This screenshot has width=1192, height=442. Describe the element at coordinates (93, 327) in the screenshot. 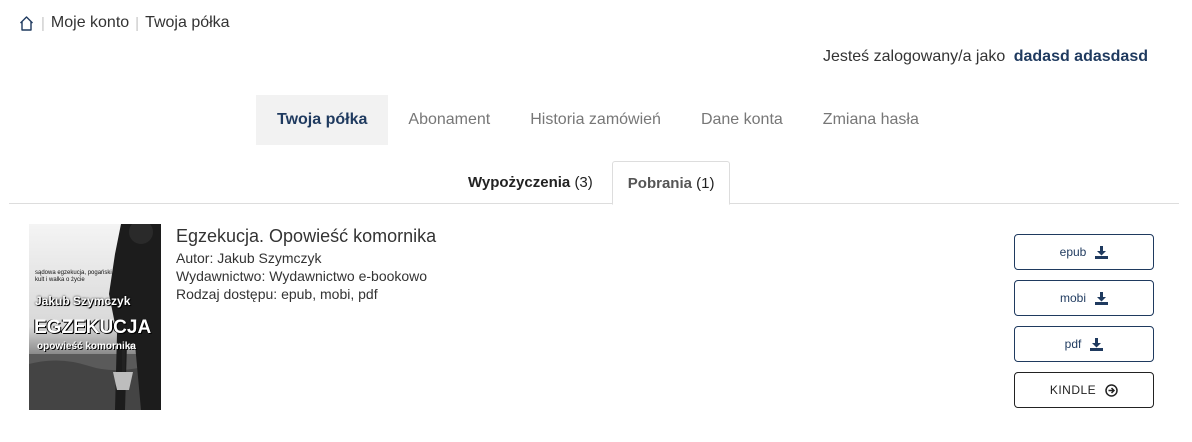

I see `cover-title: EGZEKUCJA` at that location.